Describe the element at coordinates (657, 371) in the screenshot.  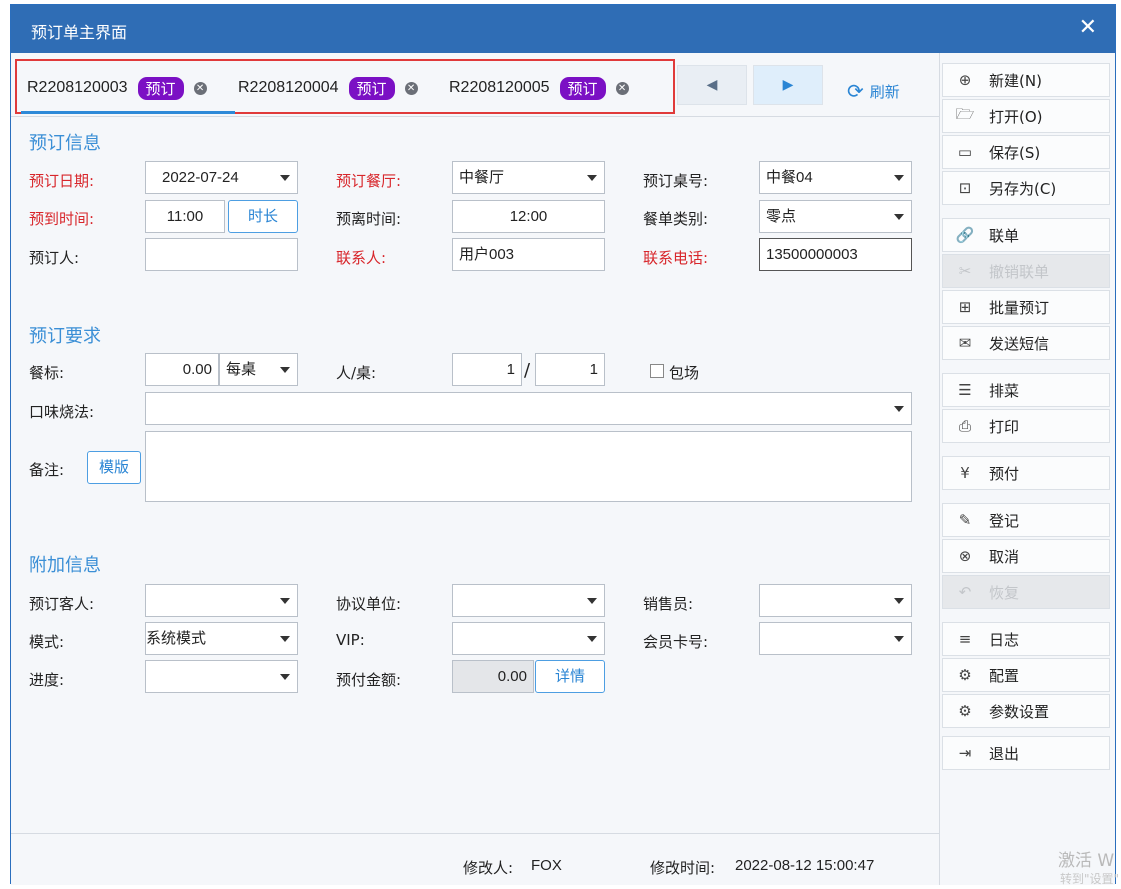
I see `whole-venue-checkbox` at that location.